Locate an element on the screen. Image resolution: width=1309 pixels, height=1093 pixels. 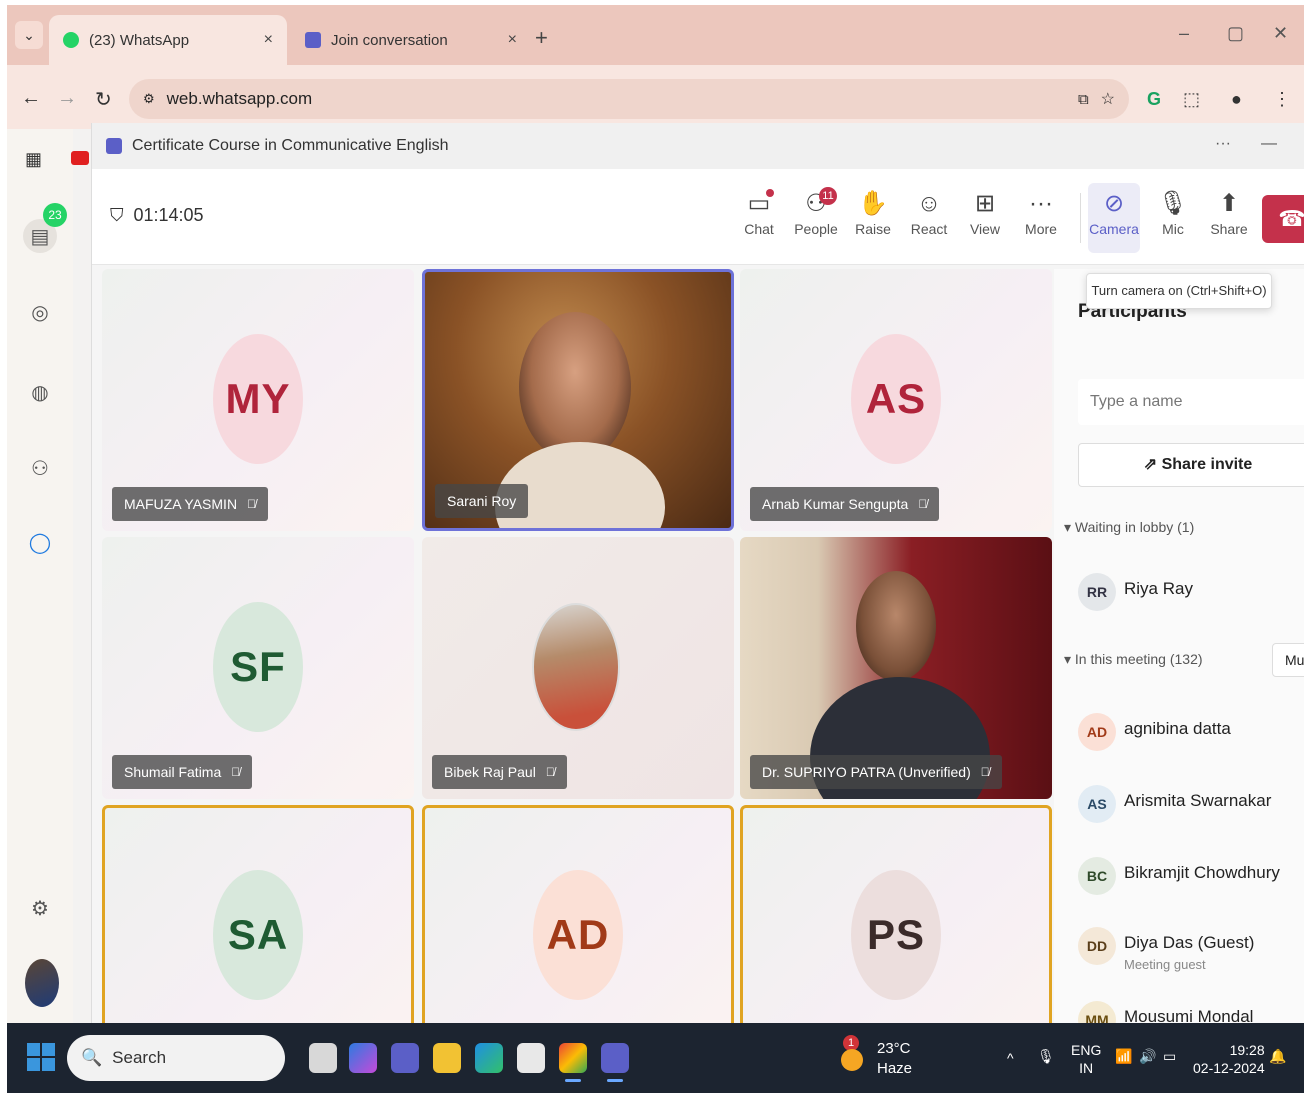
apps-grid-icon: ▦ is located at coordinates (33, 159).